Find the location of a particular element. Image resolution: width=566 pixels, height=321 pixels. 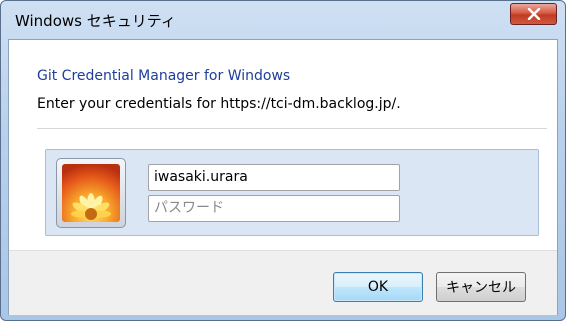

close-button is located at coordinates (533, 14).